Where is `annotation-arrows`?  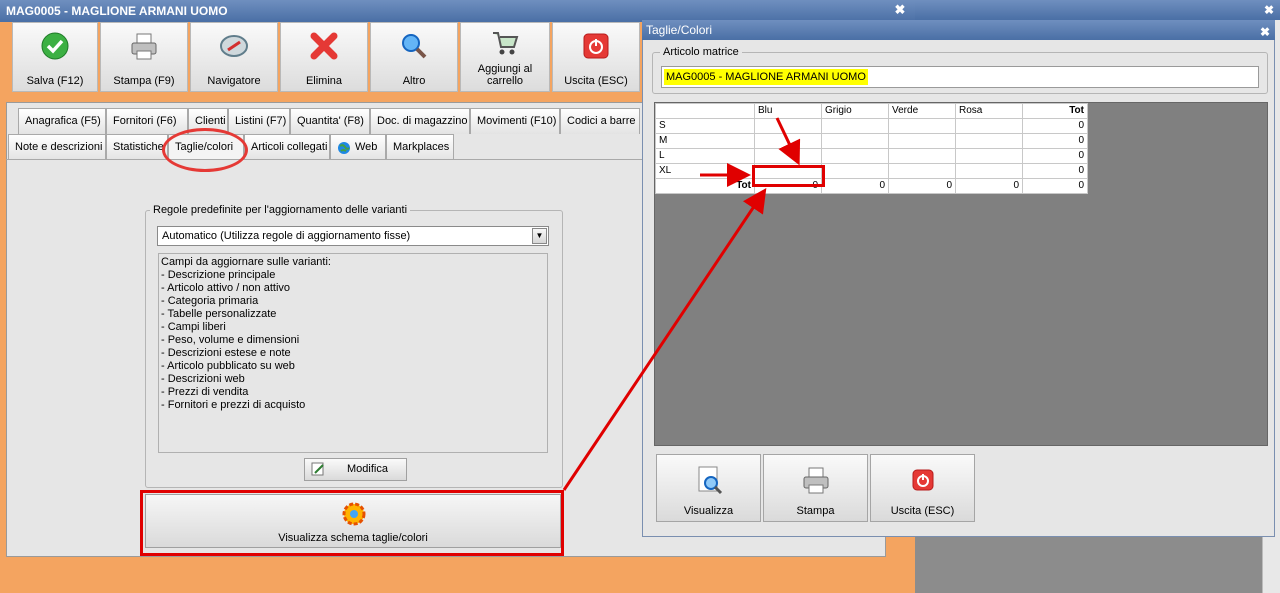
annotation-arrows is located at coordinates (681, 304).